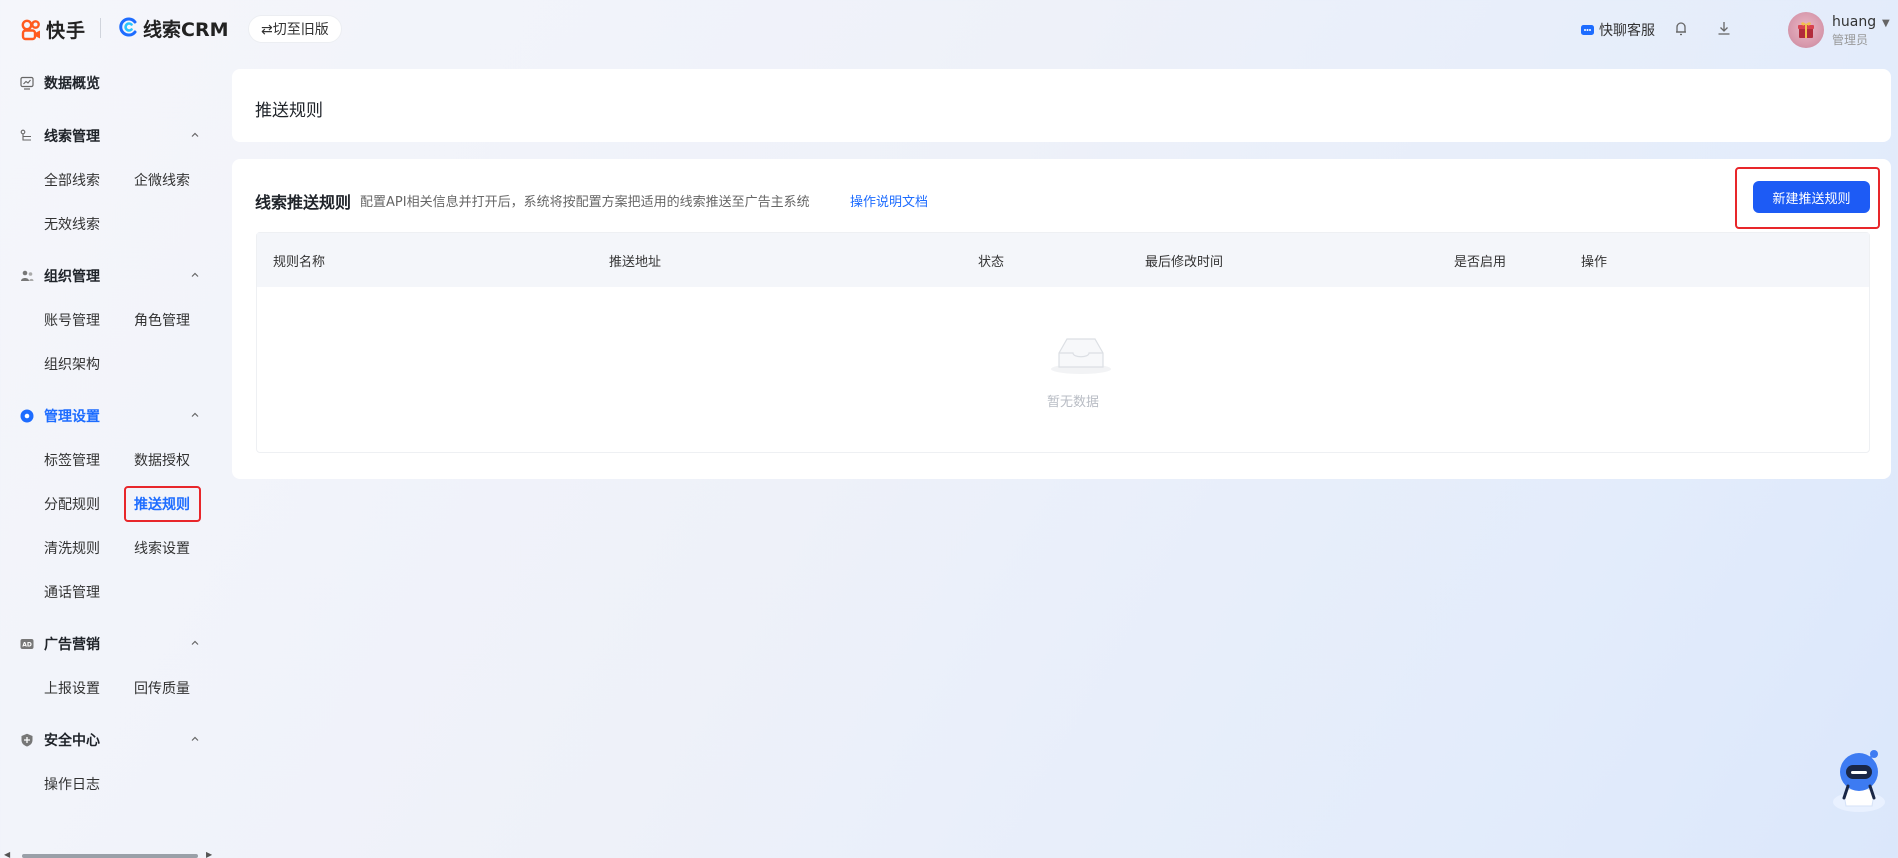 Image resolution: width=1898 pixels, height=858 pixels. Describe the element at coordinates (72, 417) in the screenshot. I see `sidebar-group-label: 管理设置` at that location.